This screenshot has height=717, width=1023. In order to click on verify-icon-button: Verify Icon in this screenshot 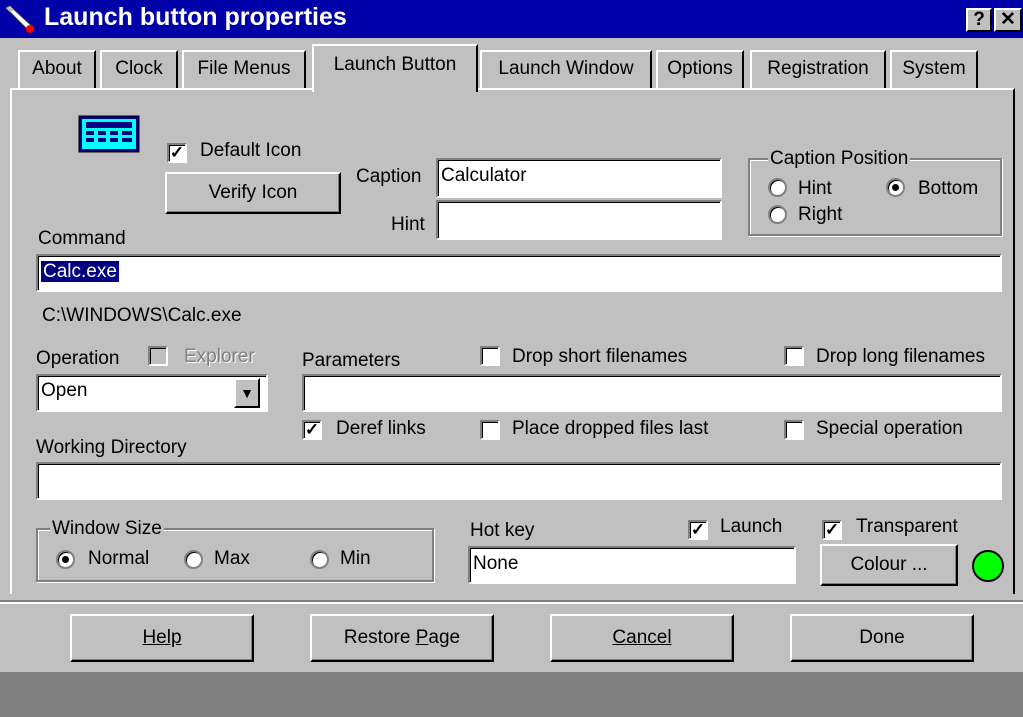, I will do `click(253, 193)`.